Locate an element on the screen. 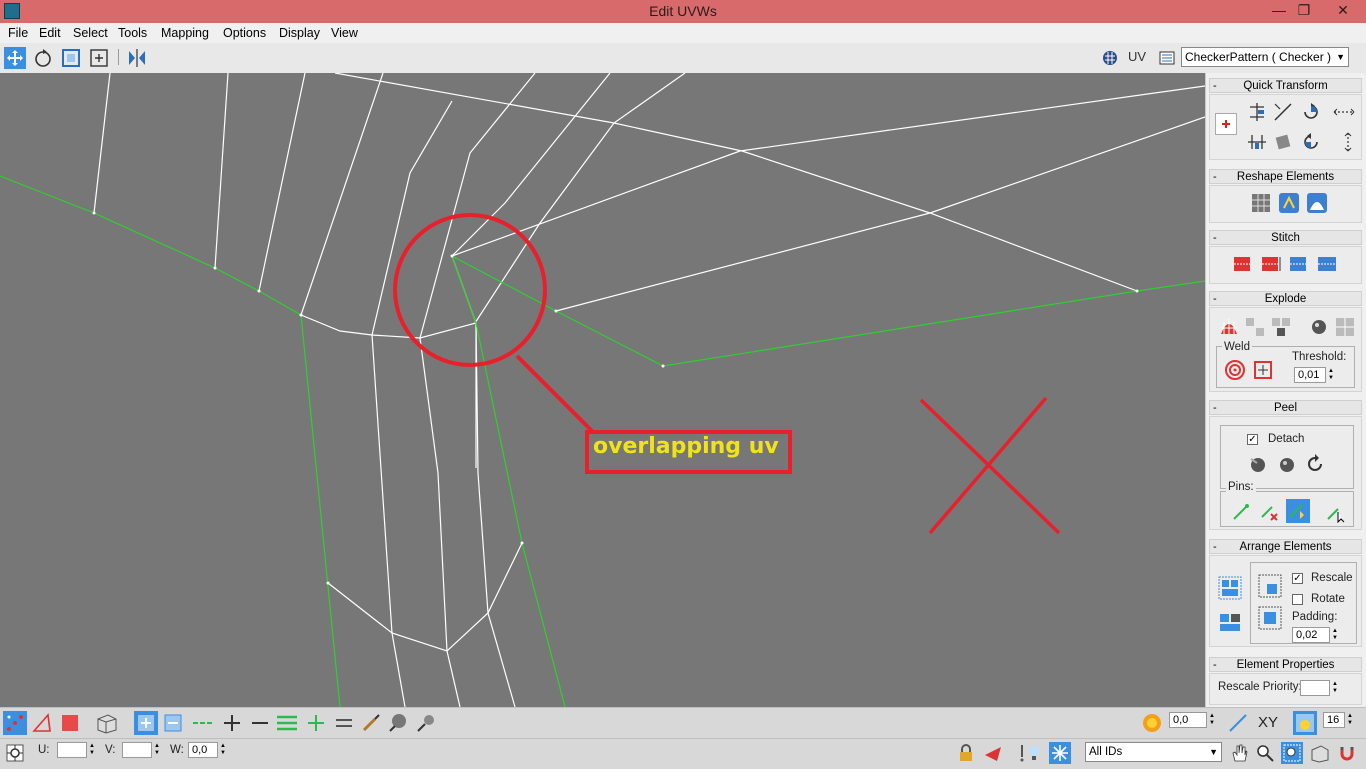 The width and height of the screenshot is (1366, 769). move-icon is located at coordinates (15, 58).